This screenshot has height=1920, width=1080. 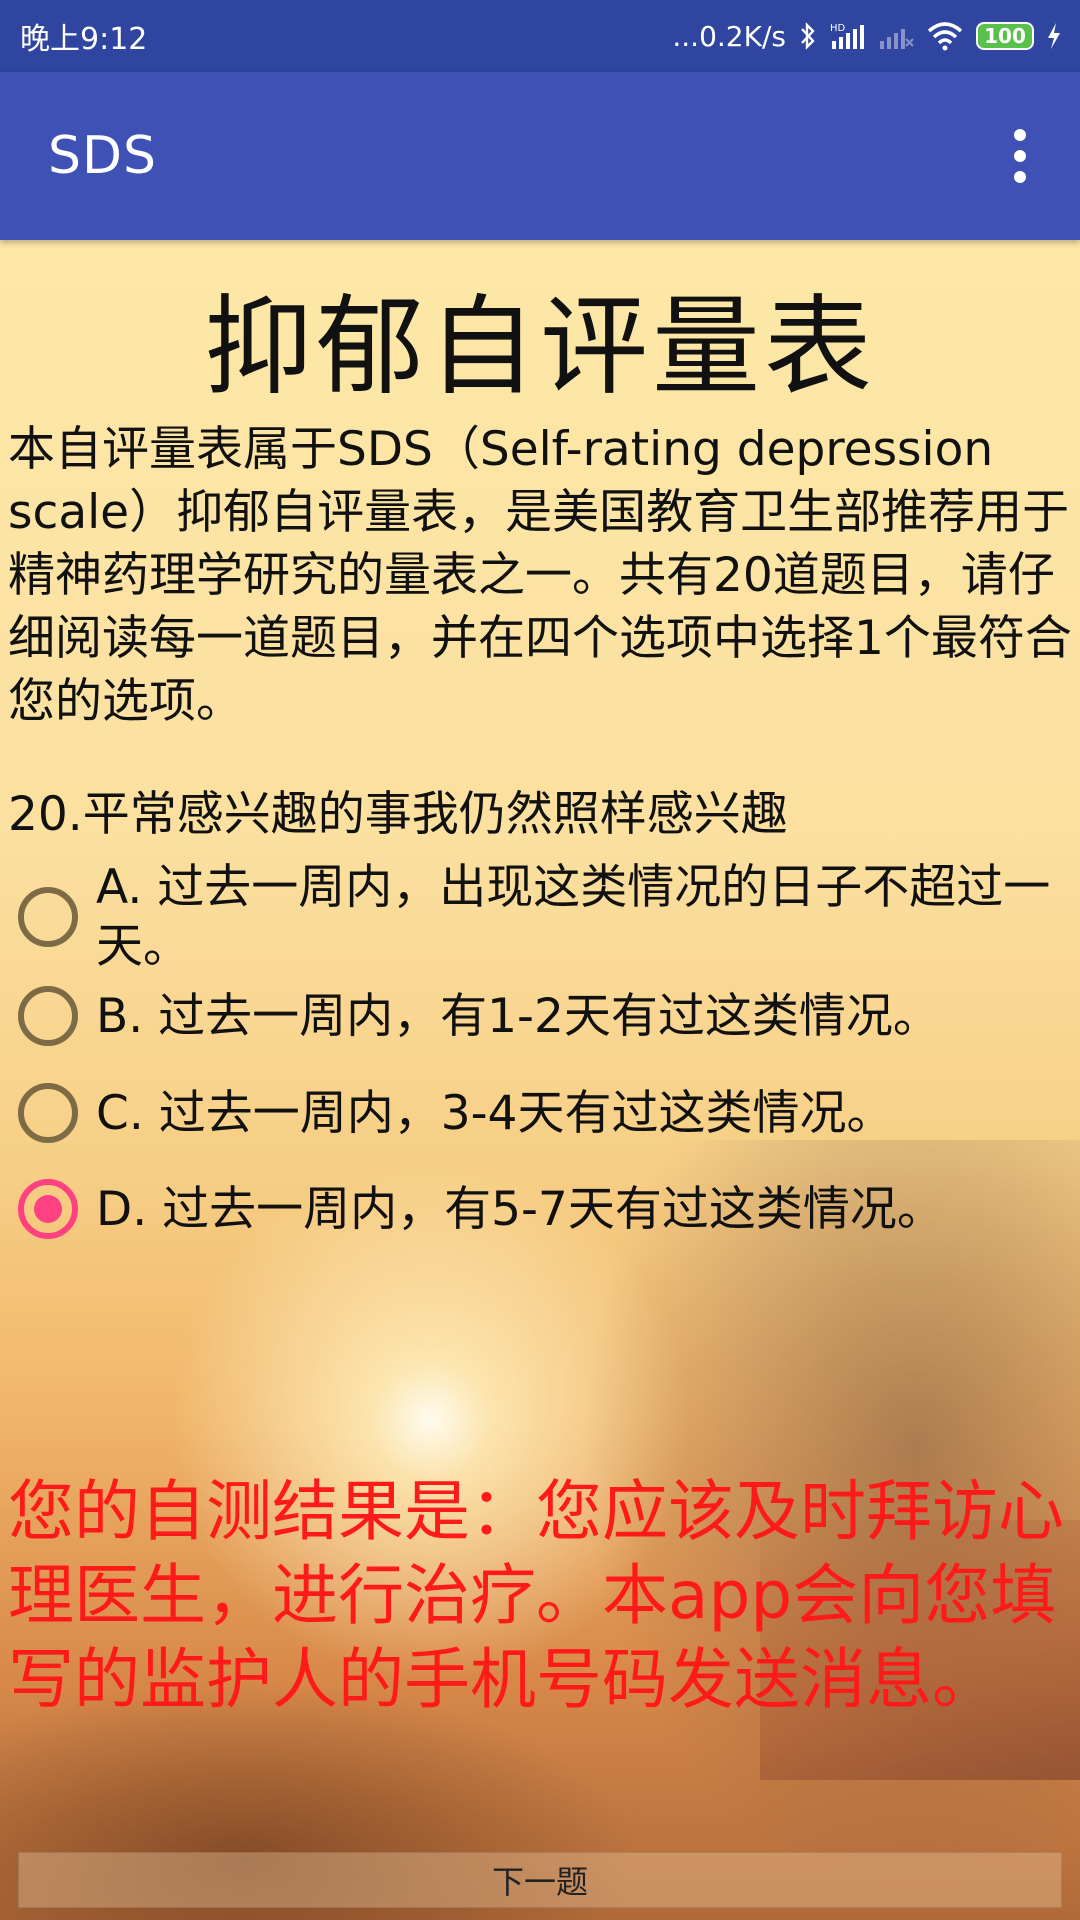 I want to click on radio-dot, so click(x=48, y=1209).